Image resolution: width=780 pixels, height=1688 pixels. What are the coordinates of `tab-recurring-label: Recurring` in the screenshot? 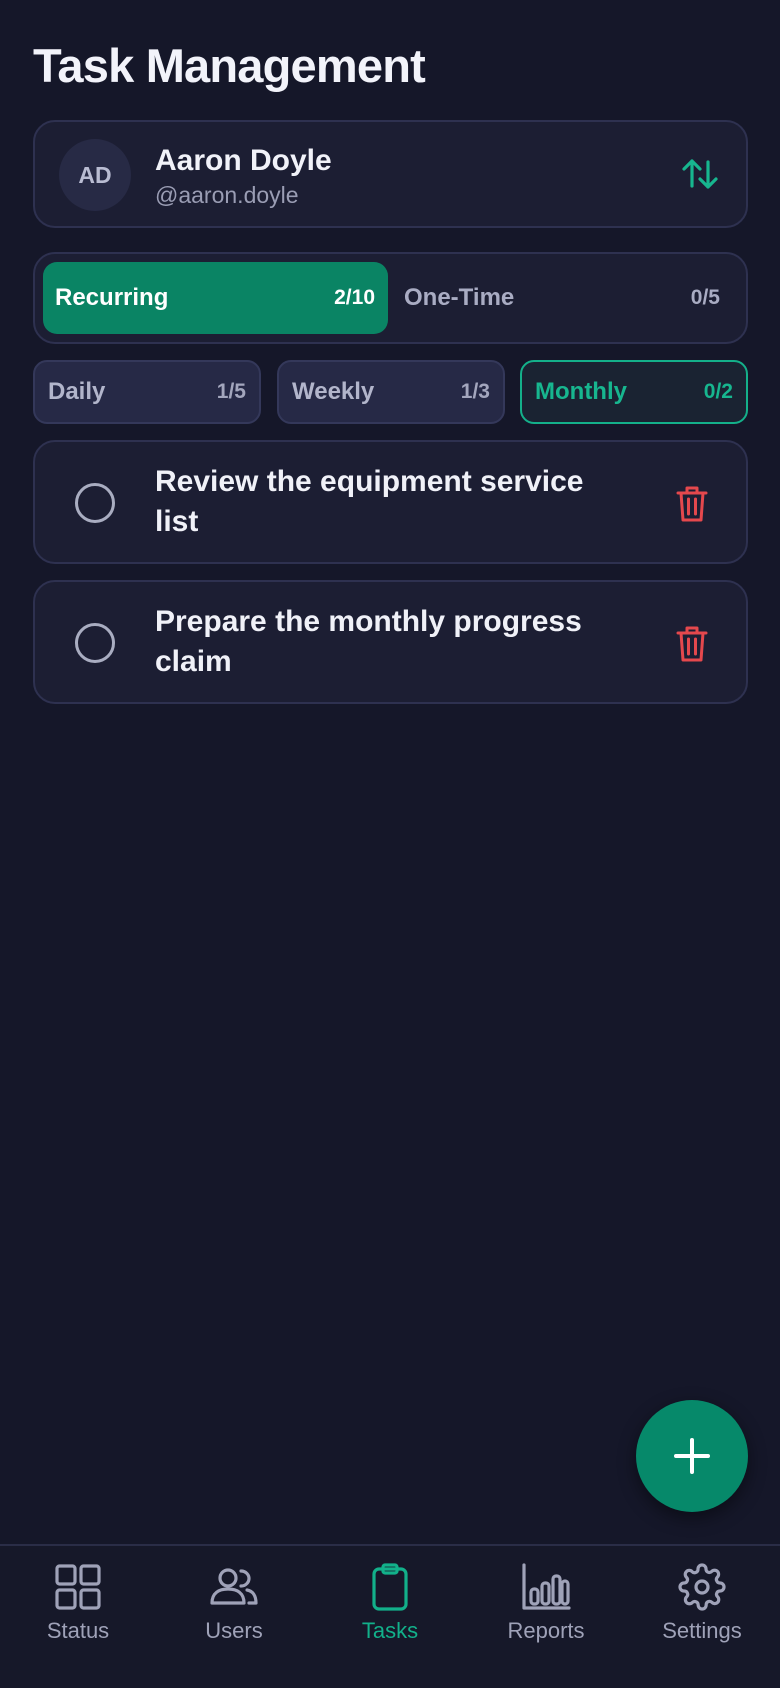 It's located at (112, 297).